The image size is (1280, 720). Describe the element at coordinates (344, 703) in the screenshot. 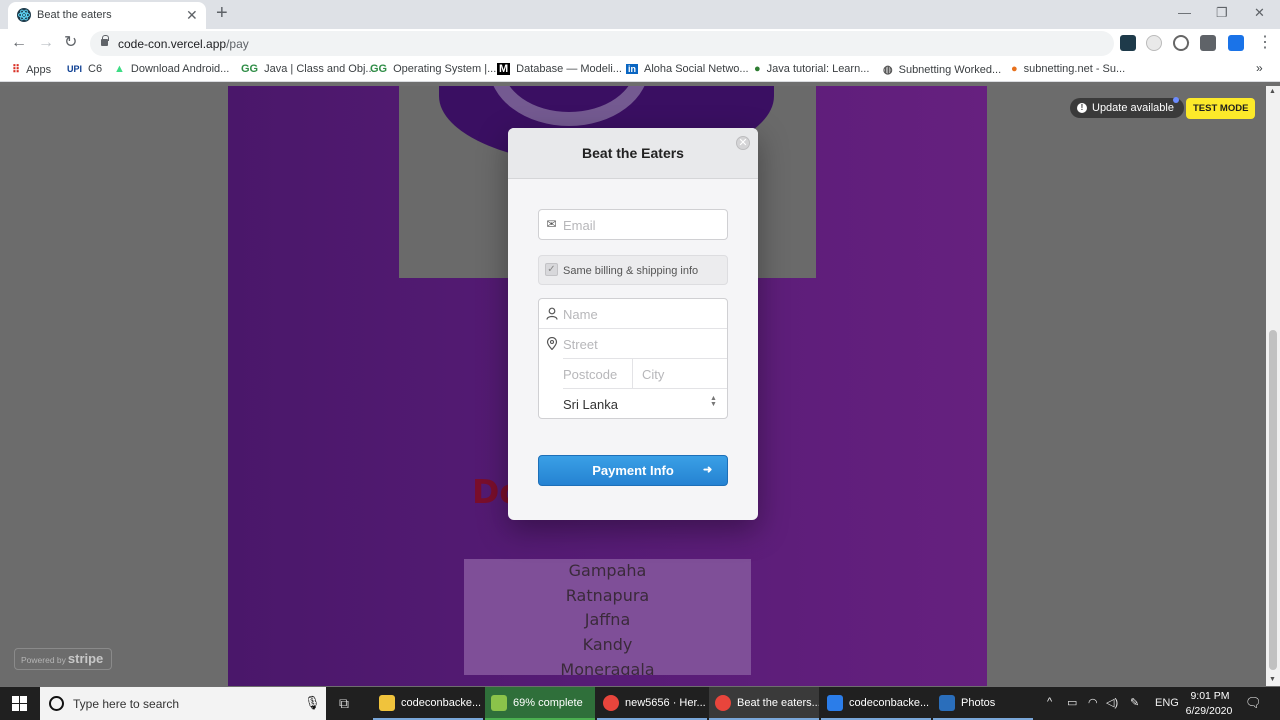

I see `task-view-icon: ⧉` at that location.